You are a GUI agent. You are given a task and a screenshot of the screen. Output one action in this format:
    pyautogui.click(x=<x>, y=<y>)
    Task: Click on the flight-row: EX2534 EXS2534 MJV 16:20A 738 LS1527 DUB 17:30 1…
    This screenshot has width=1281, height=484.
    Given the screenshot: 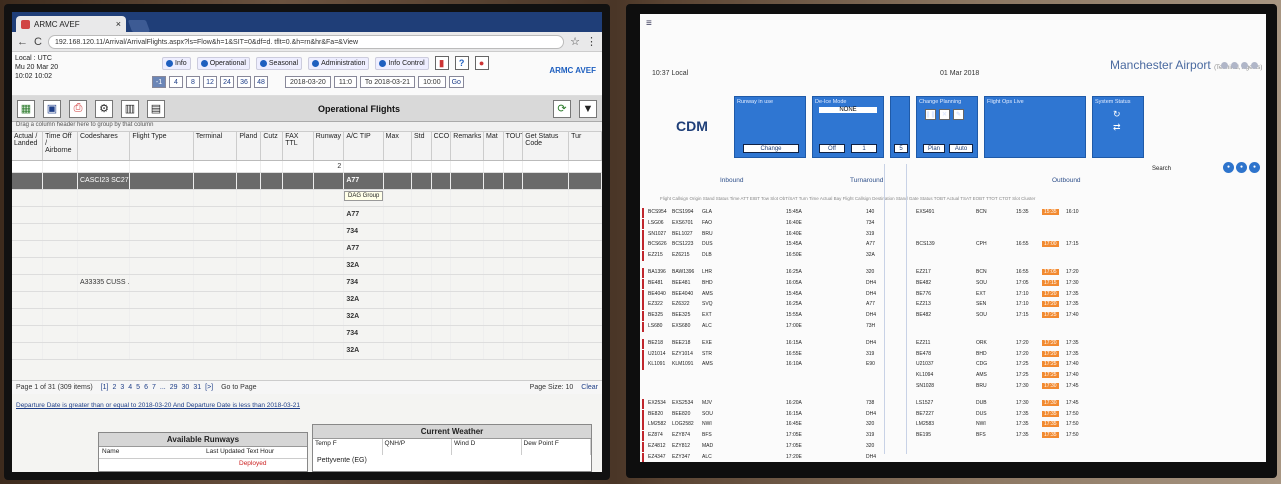 What is the action you would take?
    pyautogui.click(x=952, y=404)
    